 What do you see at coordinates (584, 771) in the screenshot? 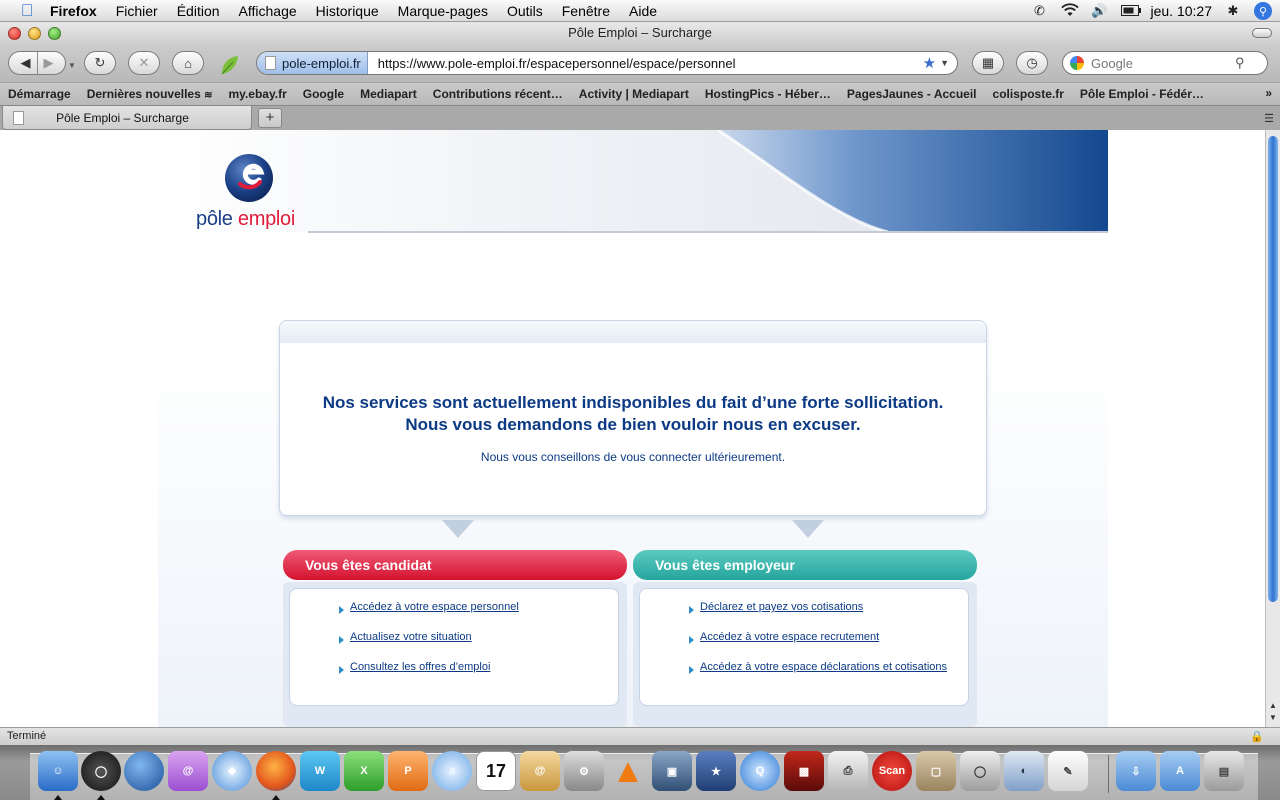
I see `preferences-icon: ⚙` at bounding box center [584, 771].